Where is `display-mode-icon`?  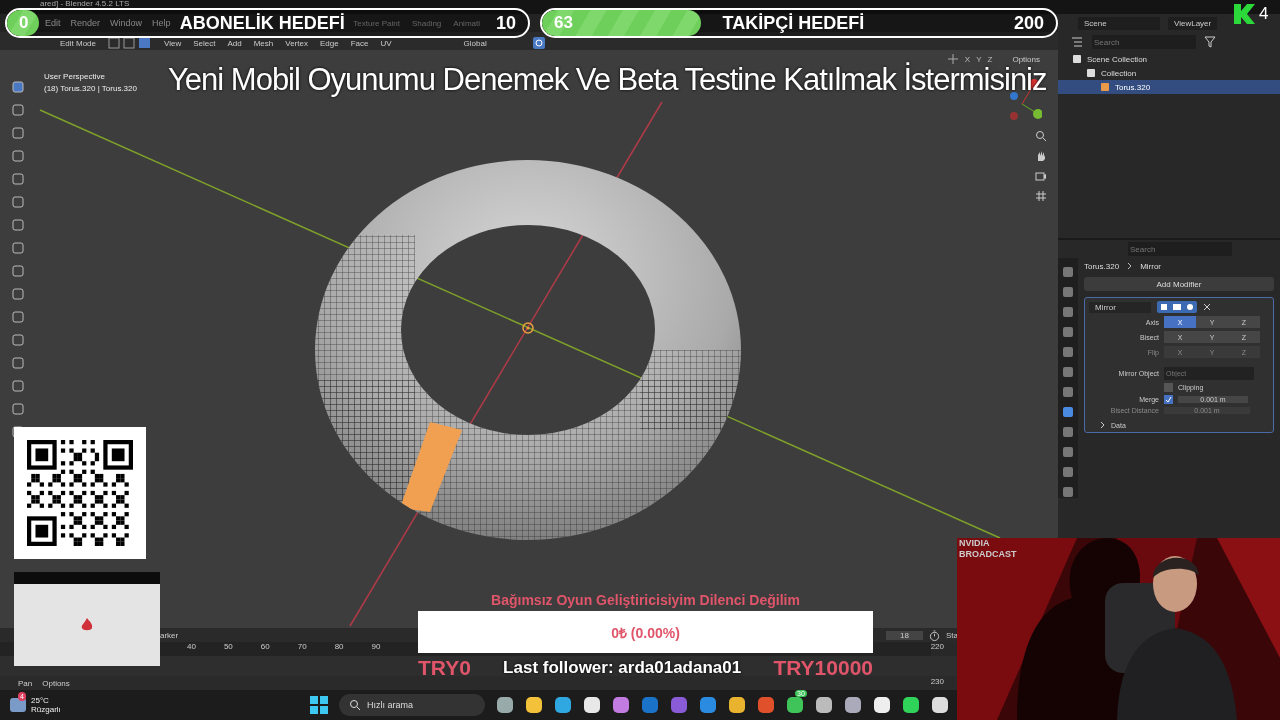 display-mode-icon is located at coordinates (1077, 42).